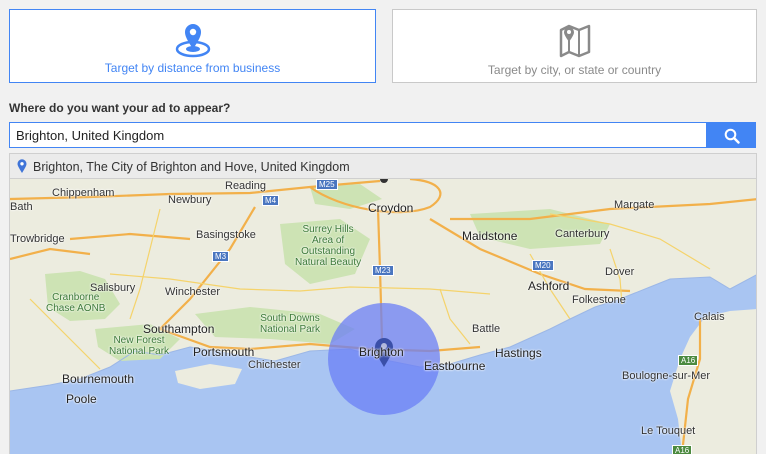 Image resolution: width=766 pixels, height=454 pixels. Describe the element at coordinates (486, 329) in the screenshot. I see `place-label: Battle` at that location.